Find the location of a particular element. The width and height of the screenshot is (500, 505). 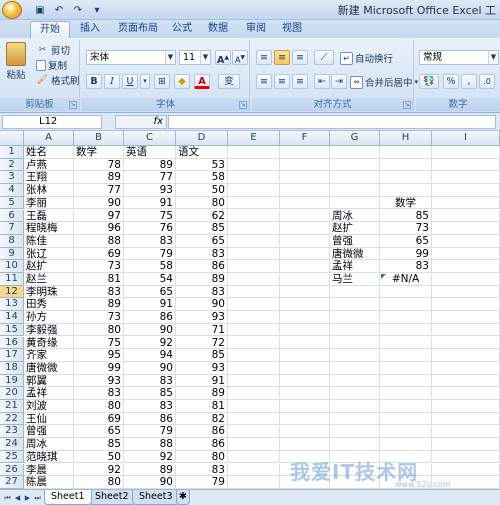

row-header-14: 14 is located at coordinates (12, 317).